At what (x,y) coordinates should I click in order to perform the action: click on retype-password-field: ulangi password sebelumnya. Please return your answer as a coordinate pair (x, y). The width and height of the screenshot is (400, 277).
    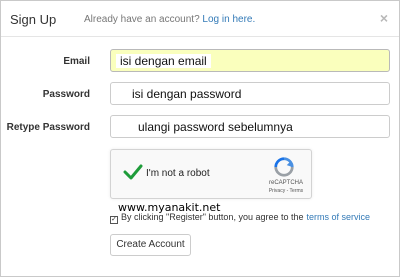
    Looking at the image, I should click on (250, 126).